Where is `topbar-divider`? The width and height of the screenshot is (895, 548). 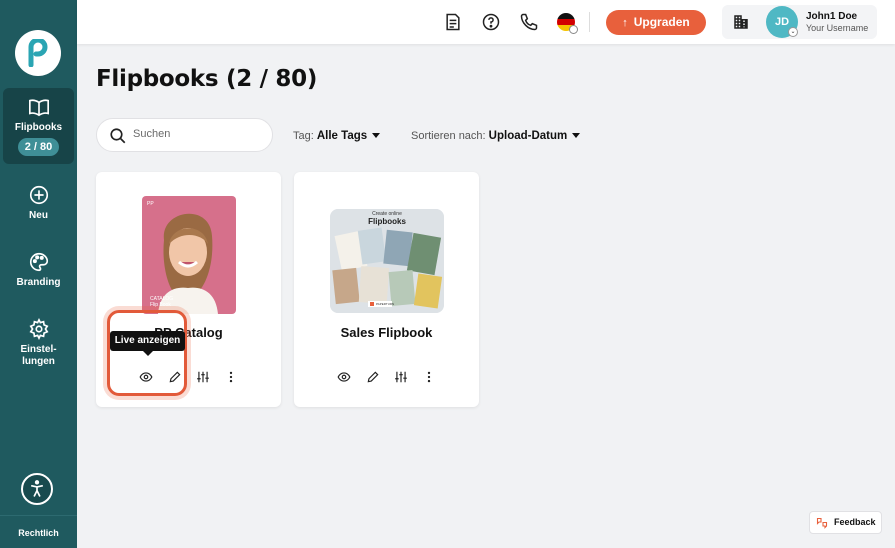 topbar-divider is located at coordinates (589, 22).